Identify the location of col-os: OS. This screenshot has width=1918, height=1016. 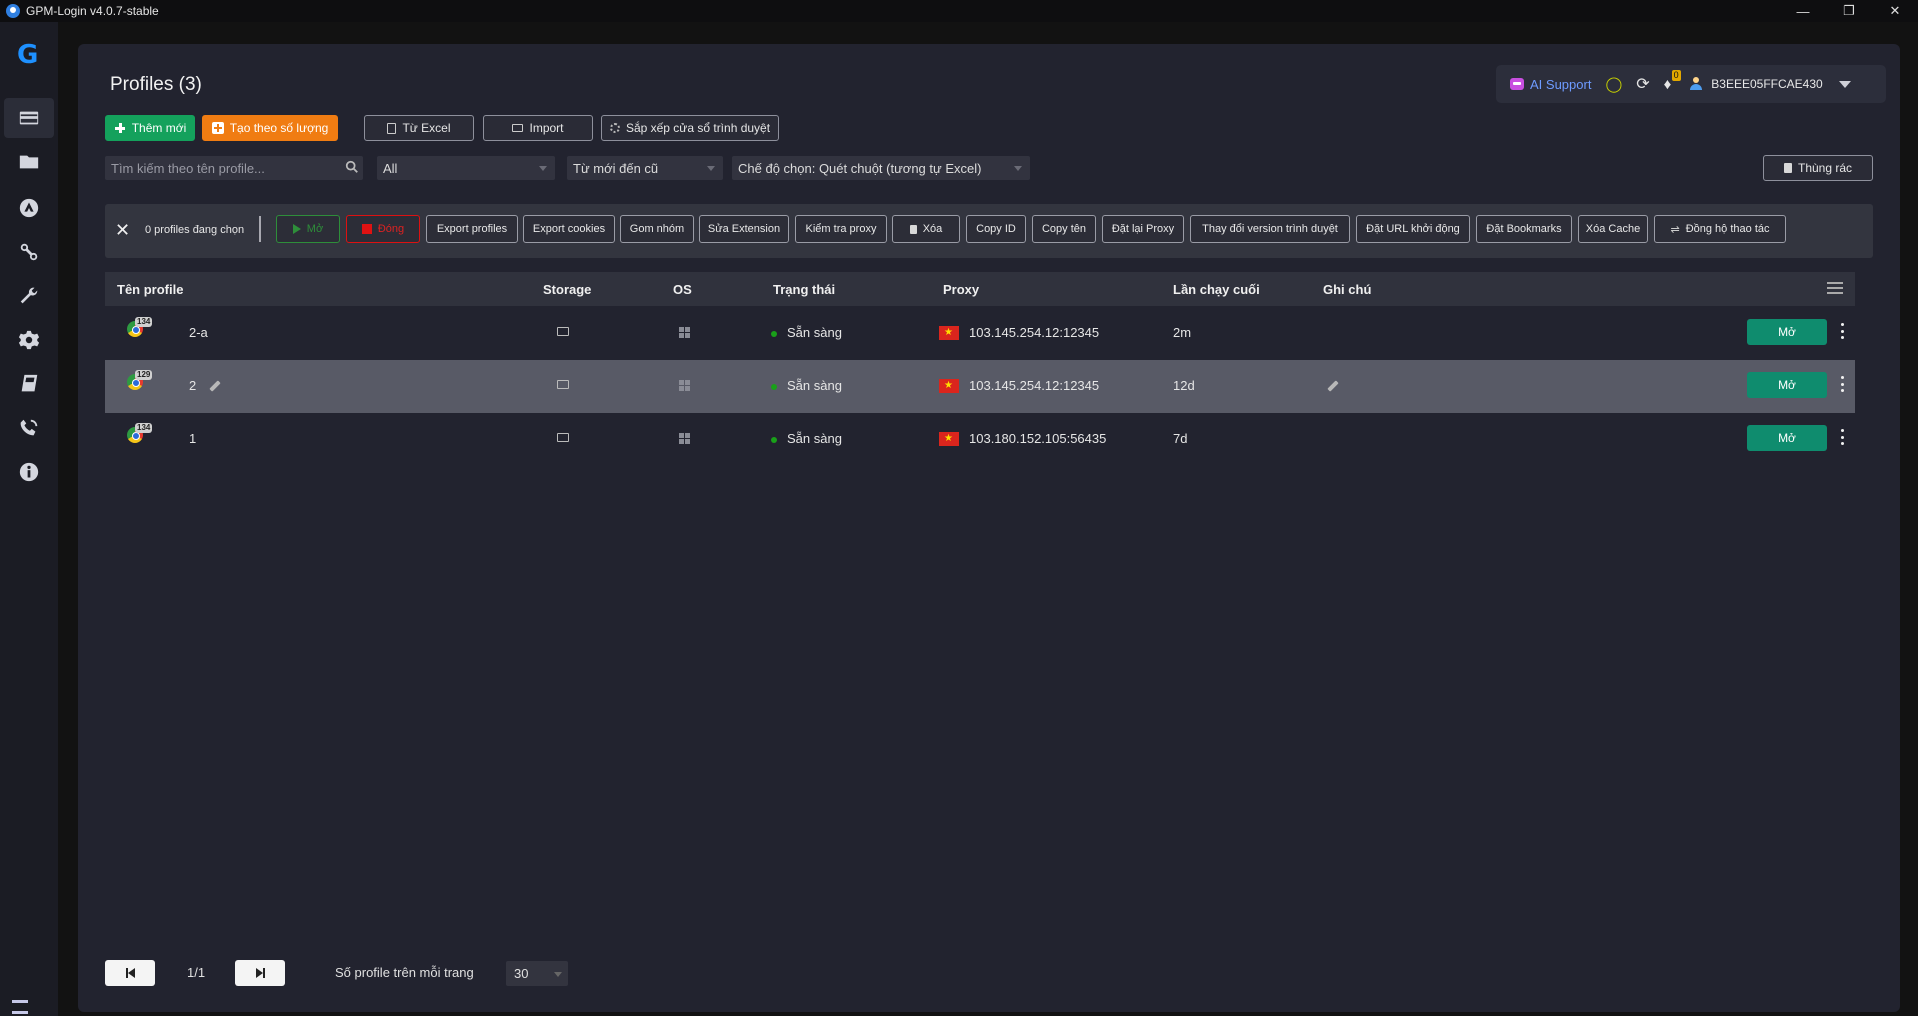
(682, 289).